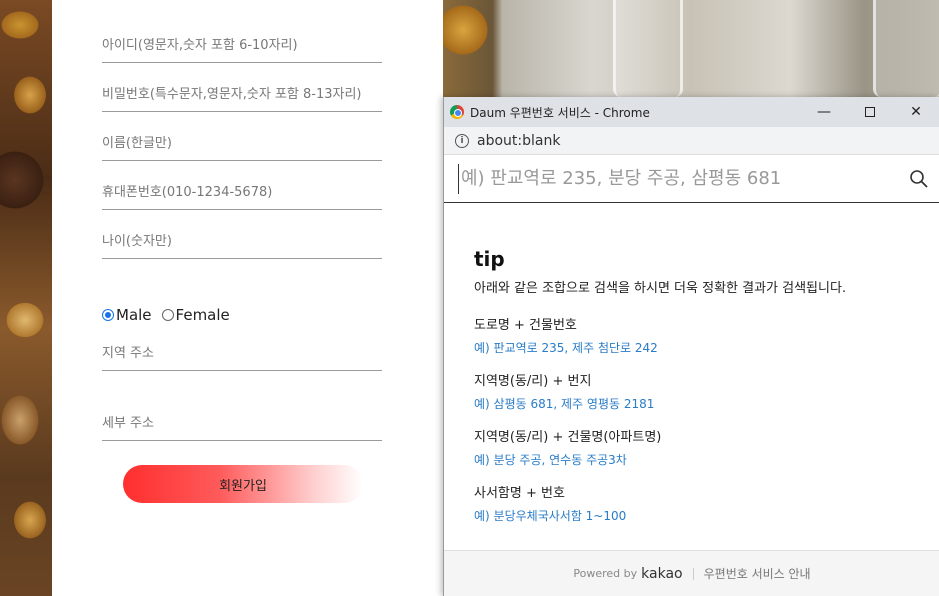 The width and height of the screenshot is (939, 596). I want to click on gender-selector: Male Female, so click(171, 315).